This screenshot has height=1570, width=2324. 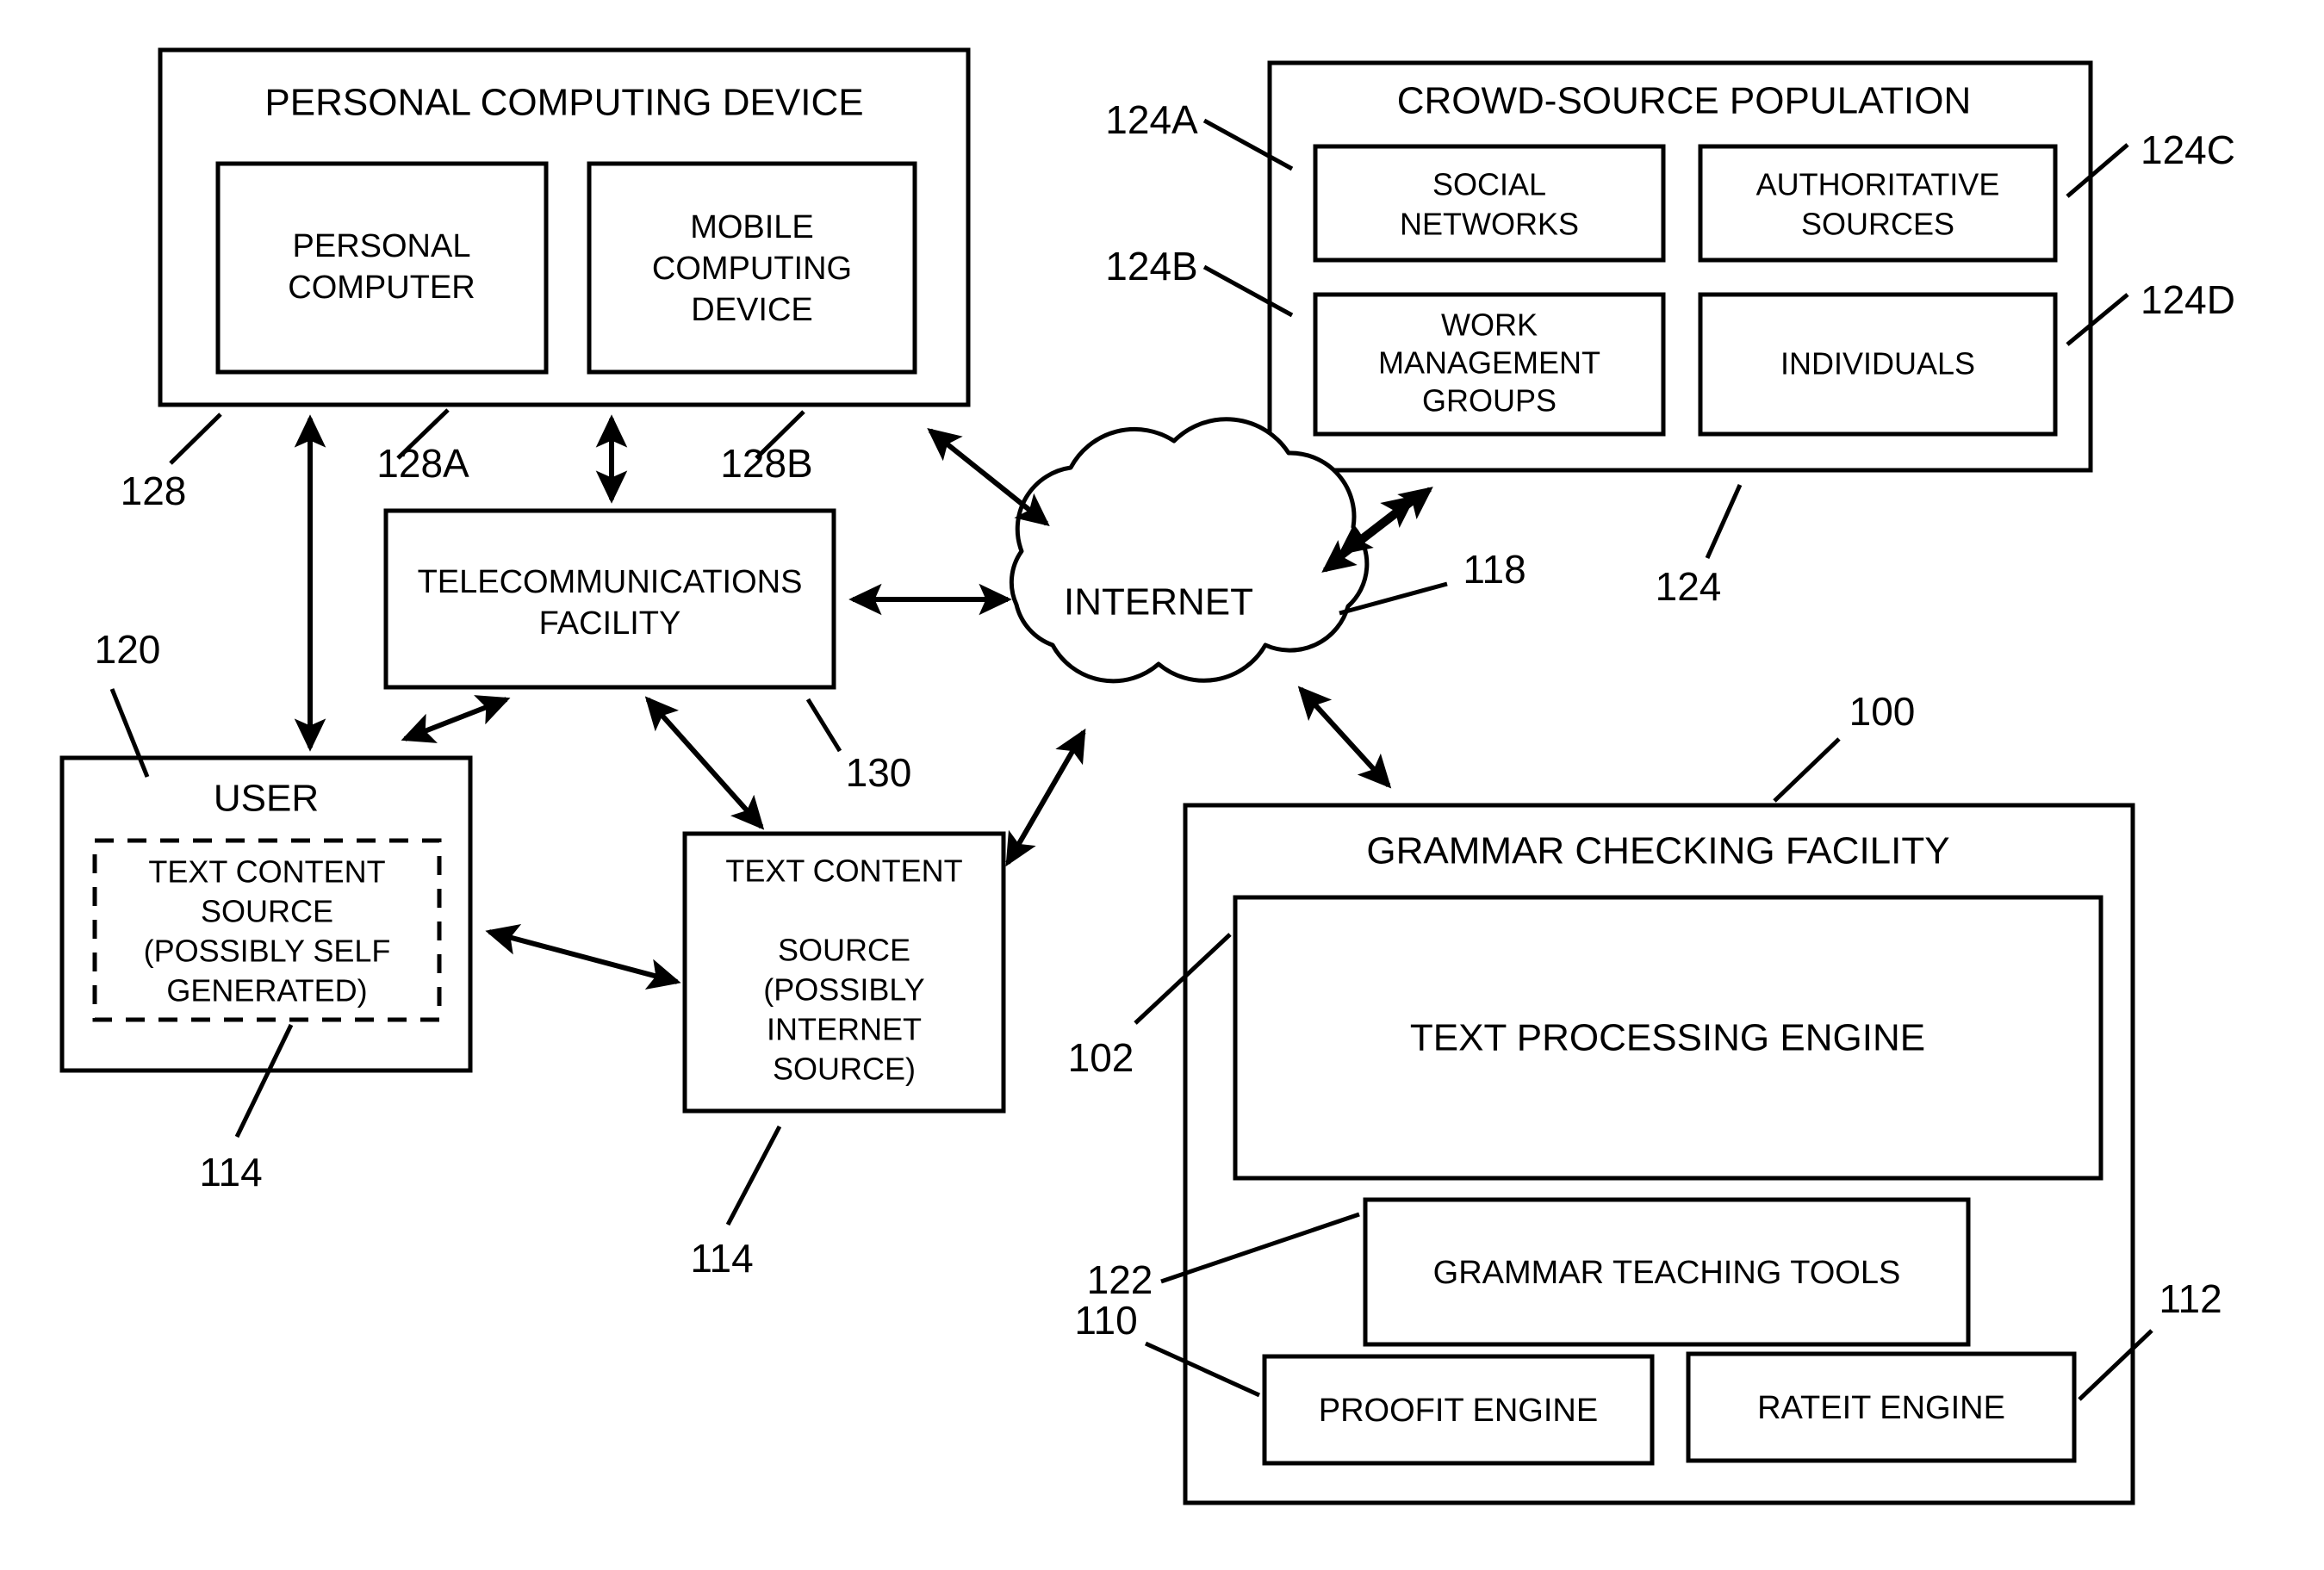 What do you see at coordinates (1045, 798) in the screenshot?
I see `arrow-text-content-source-to-internet` at bounding box center [1045, 798].